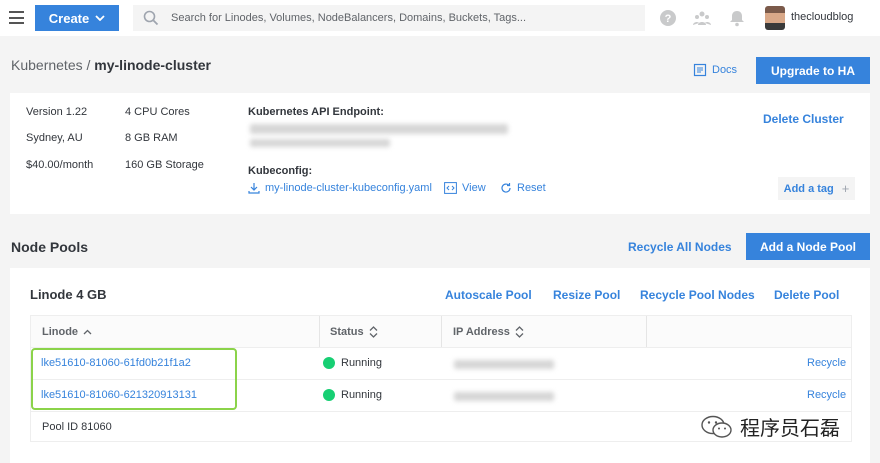 This screenshot has height=463, width=880. What do you see at coordinates (697, 295) in the screenshot?
I see `recycle-pool-nodes-button: Recycle Pool Nodes` at bounding box center [697, 295].